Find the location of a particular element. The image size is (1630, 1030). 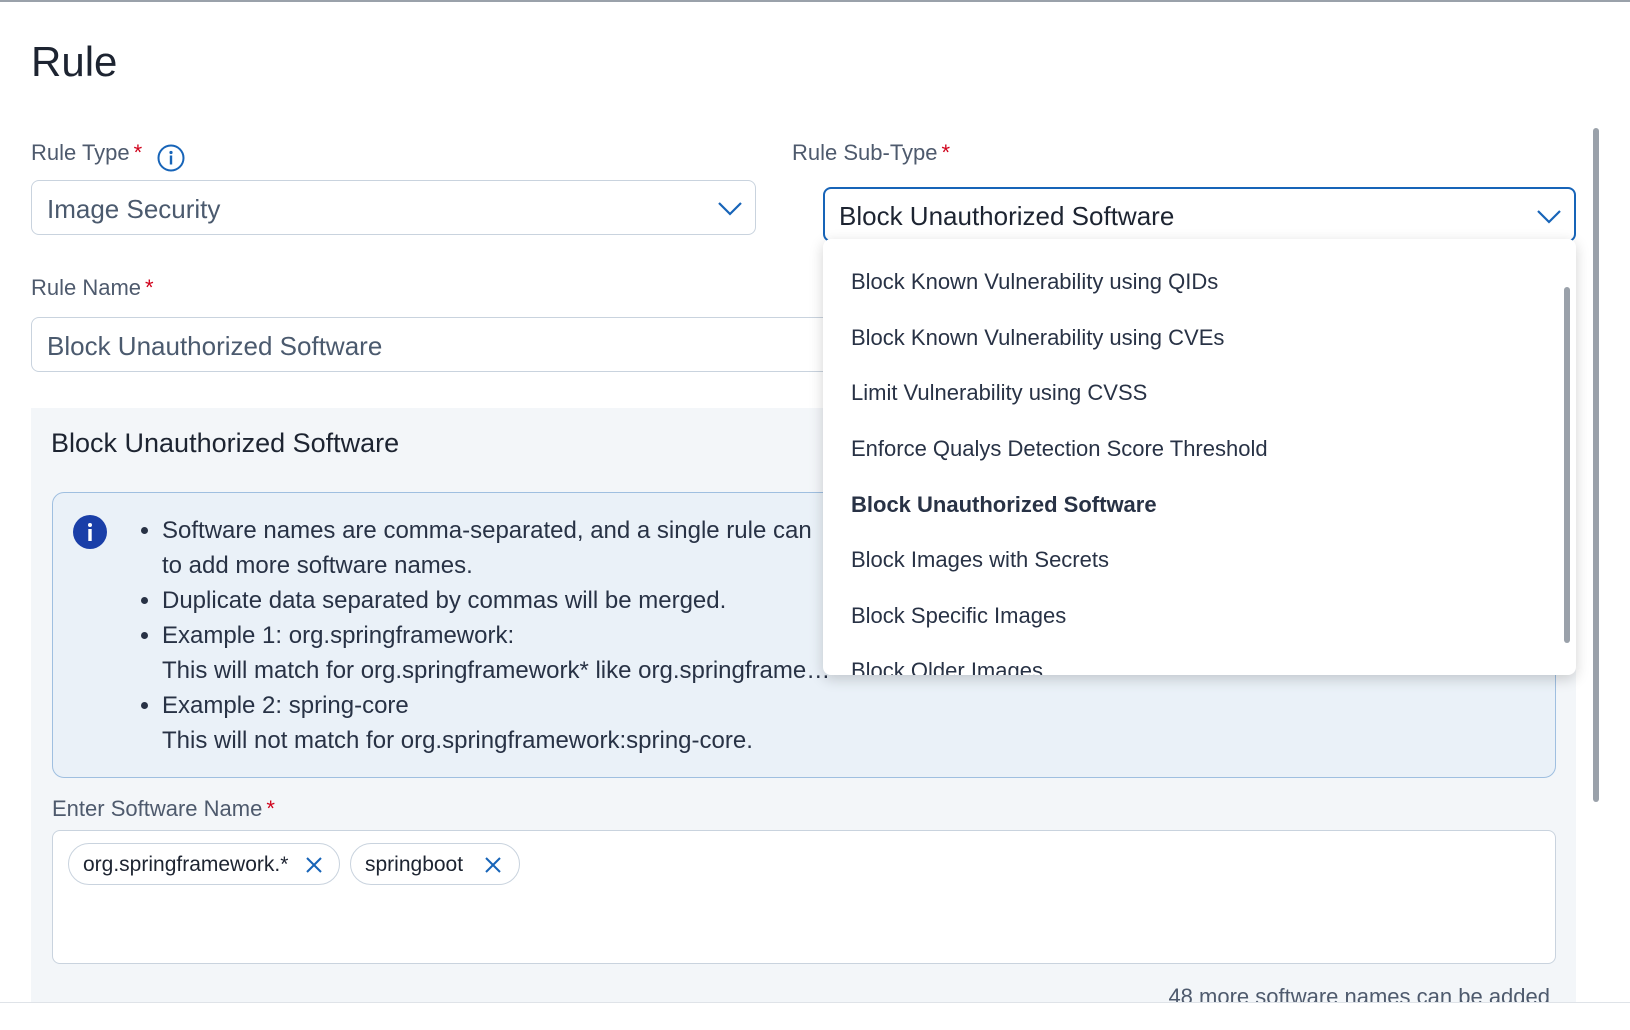

rule-type-value: Image Security is located at coordinates (134, 209).